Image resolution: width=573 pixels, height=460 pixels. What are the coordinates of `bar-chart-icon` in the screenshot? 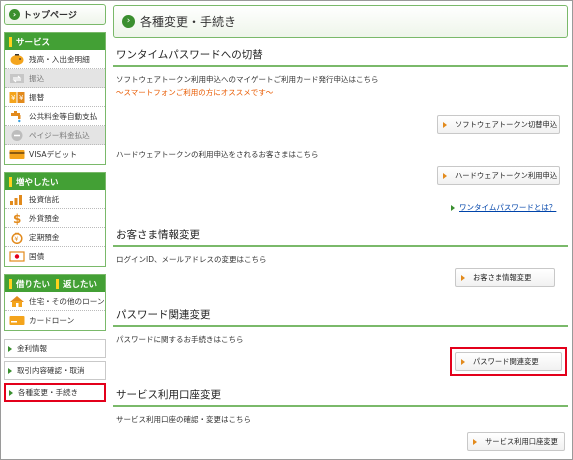 It's located at (16, 199).